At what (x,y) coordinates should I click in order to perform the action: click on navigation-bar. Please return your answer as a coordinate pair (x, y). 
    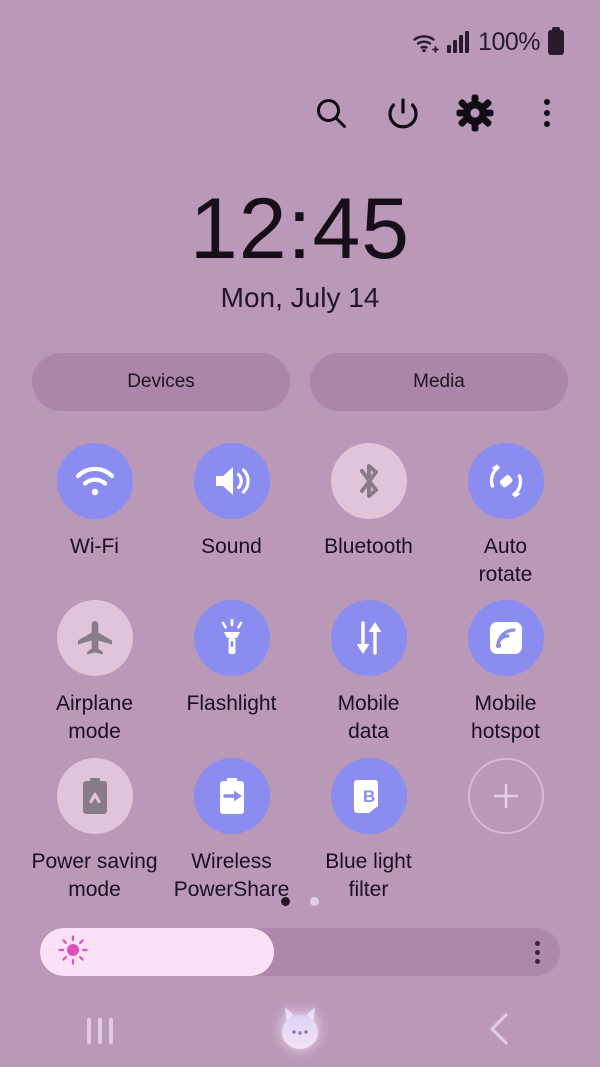
    Looking at the image, I should click on (300, 1031).